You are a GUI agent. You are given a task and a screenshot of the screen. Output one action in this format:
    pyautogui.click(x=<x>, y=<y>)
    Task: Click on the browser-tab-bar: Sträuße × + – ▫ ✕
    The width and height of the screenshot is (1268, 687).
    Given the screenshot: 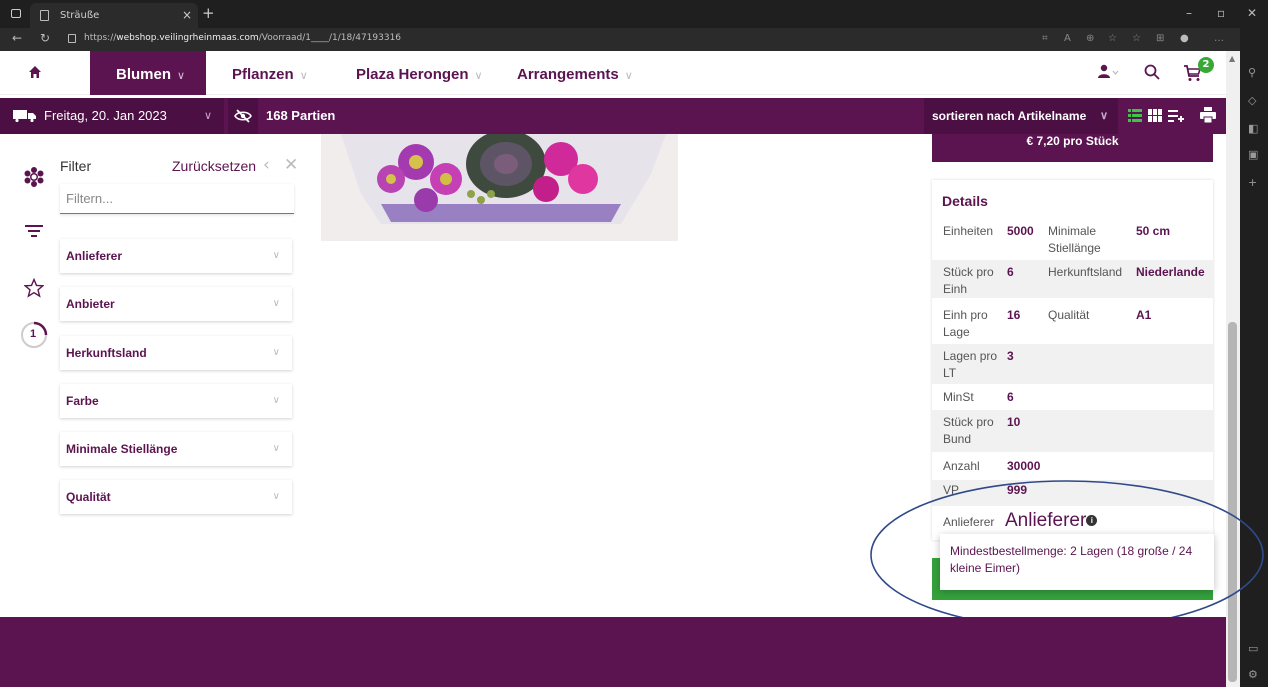 What is the action you would take?
    pyautogui.click(x=634, y=14)
    